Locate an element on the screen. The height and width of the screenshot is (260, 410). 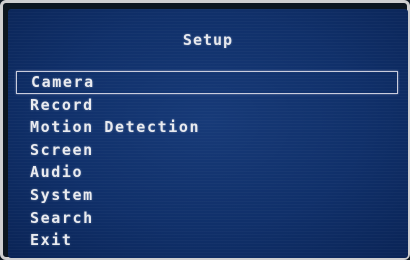
menu-item-motion-detection: Motion Detection is located at coordinates (207, 127).